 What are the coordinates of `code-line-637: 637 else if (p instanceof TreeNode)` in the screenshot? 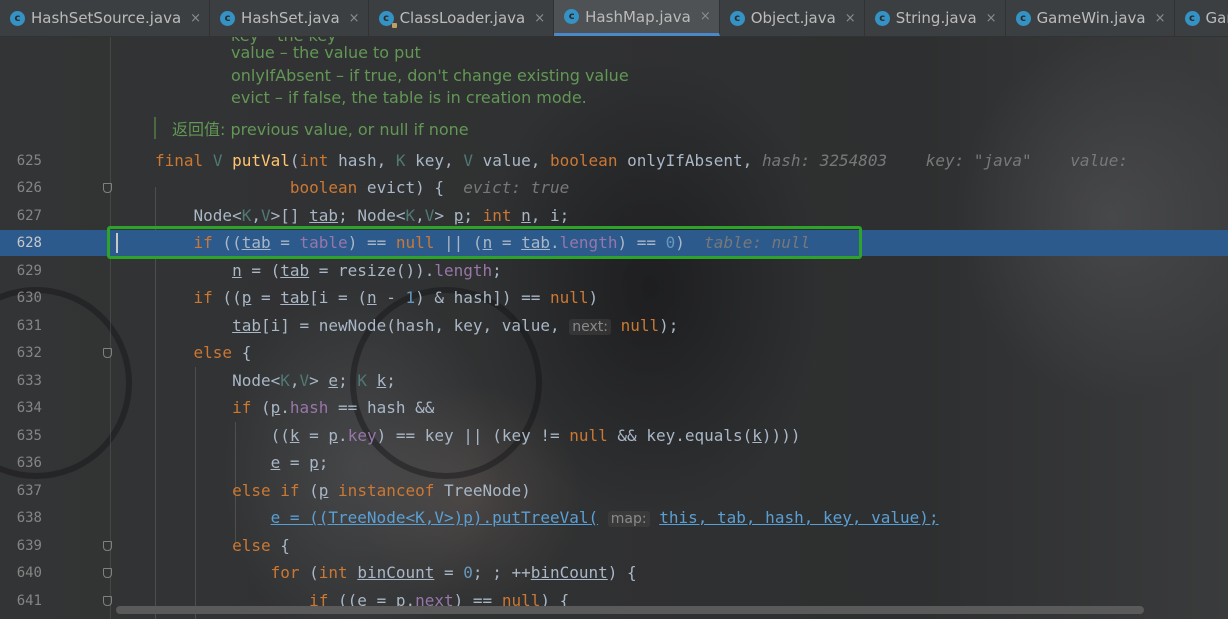 It's located at (614, 491).